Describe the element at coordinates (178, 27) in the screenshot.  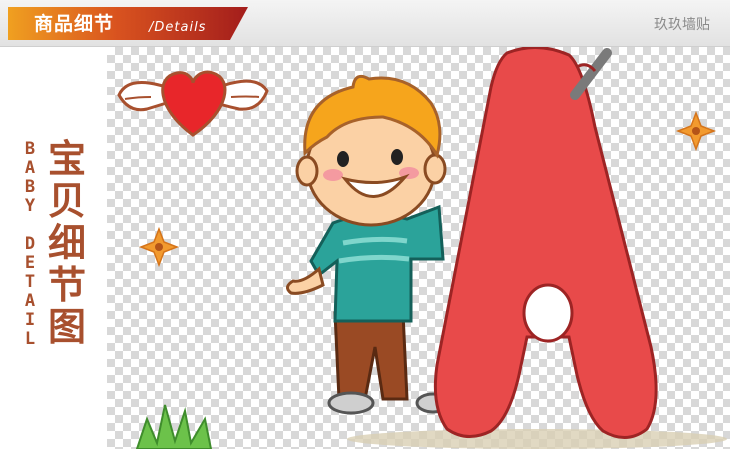
I see `header-subtitle: /Details` at that location.